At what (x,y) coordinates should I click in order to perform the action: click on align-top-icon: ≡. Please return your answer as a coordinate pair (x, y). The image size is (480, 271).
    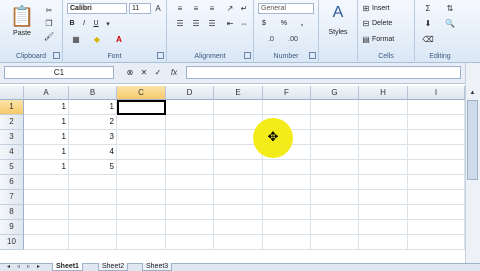
    Looking at the image, I should click on (180, 8).